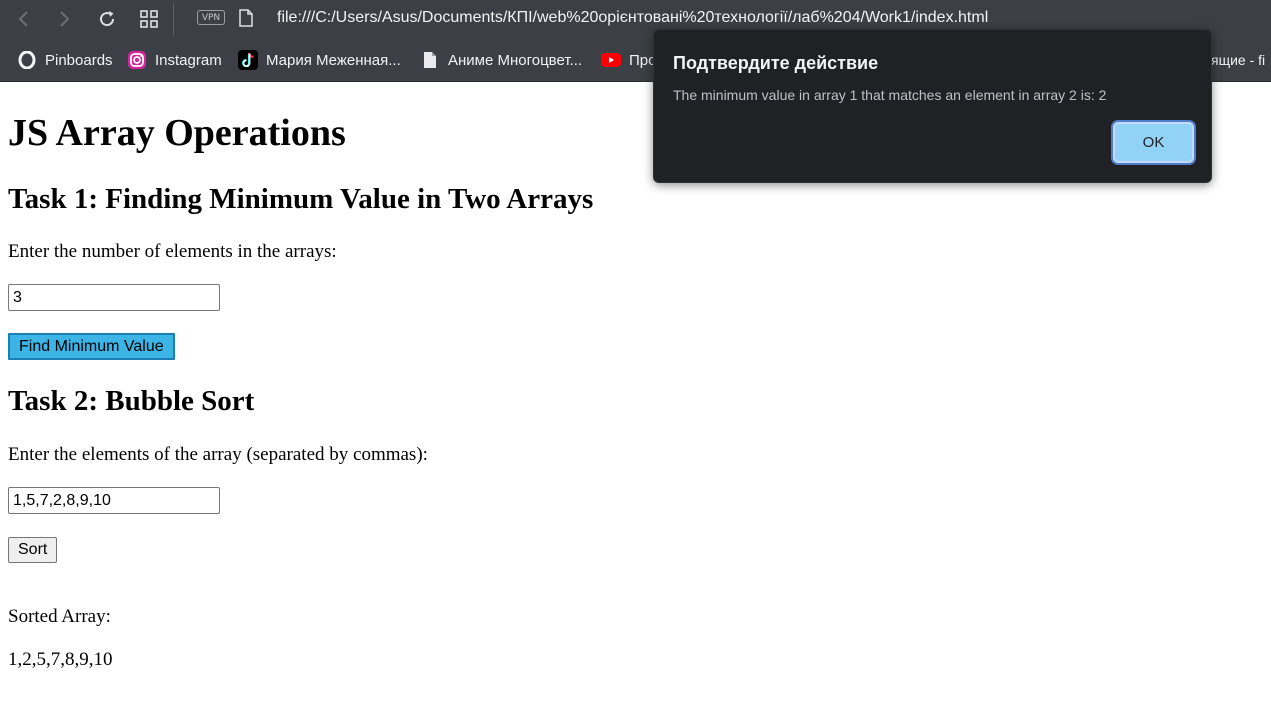 The height and width of the screenshot is (710, 1271). I want to click on page-title: JS Array Operations, so click(177, 133).